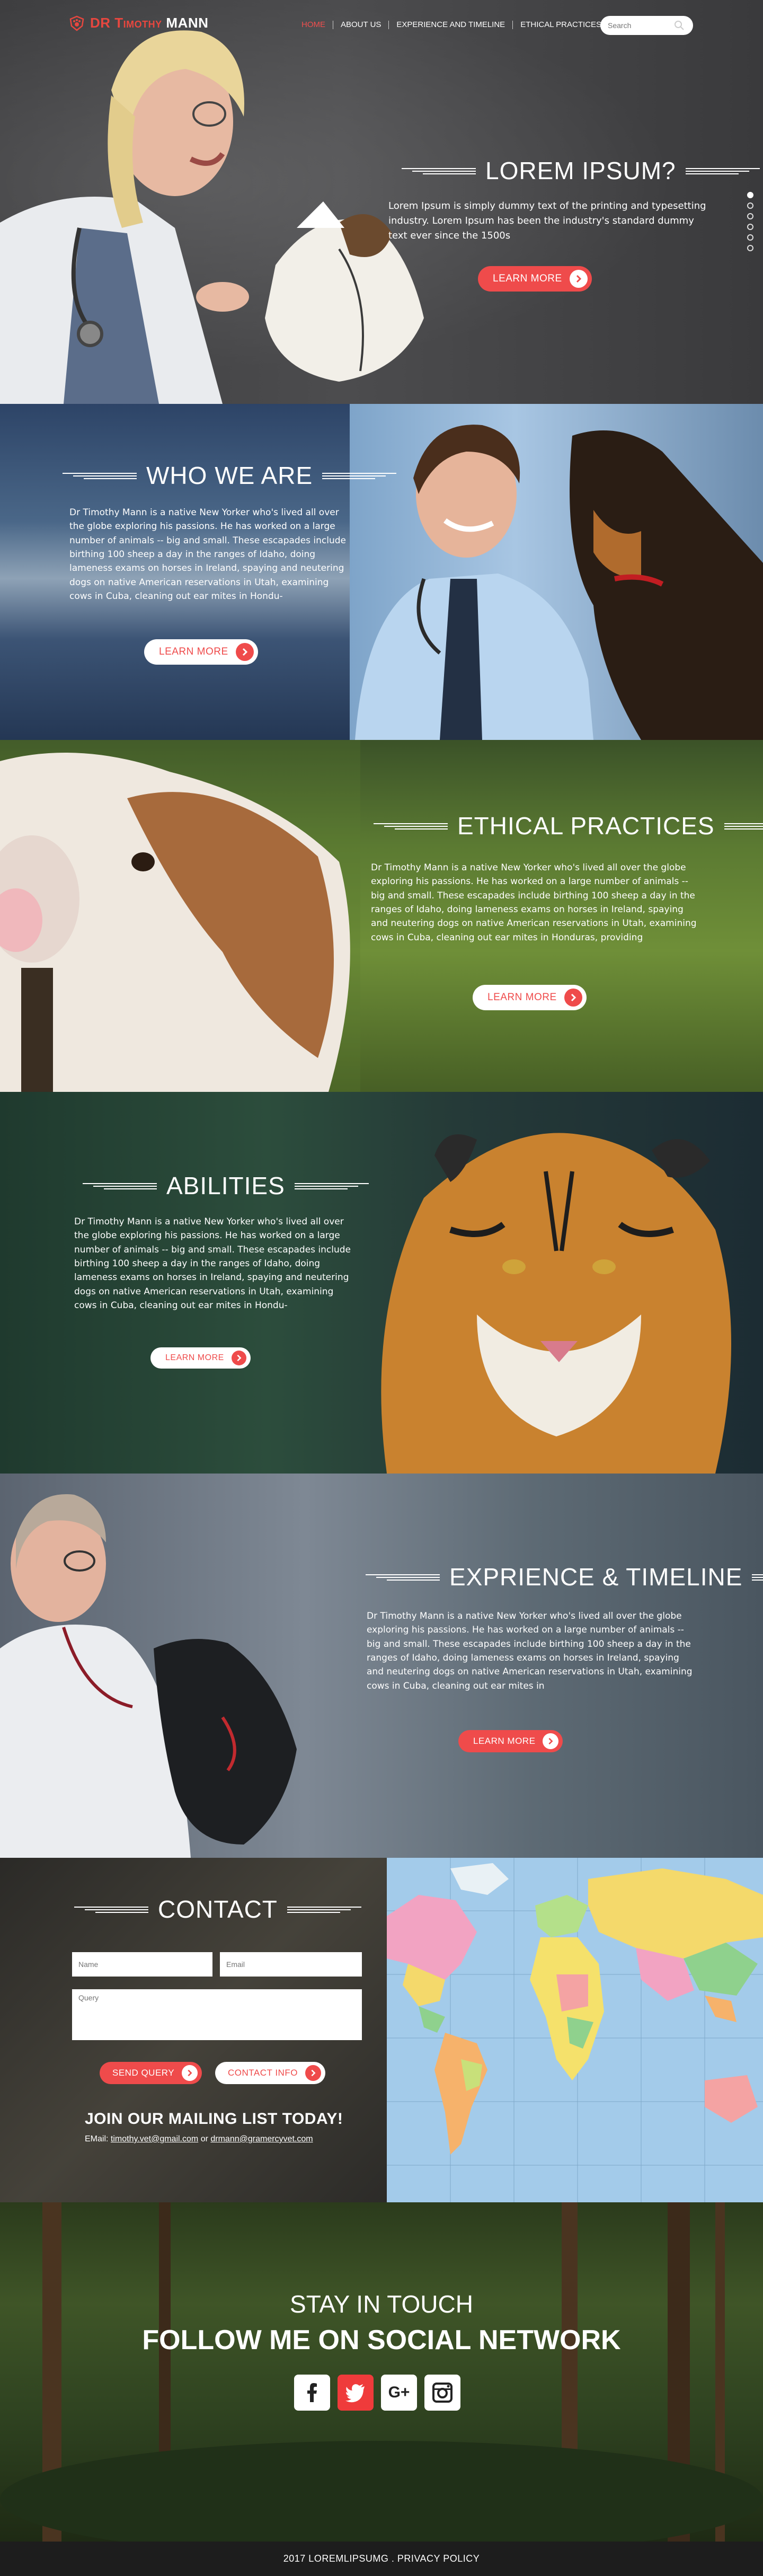  I want to click on contact-title-block: CONTACT, so click(217, 1909).